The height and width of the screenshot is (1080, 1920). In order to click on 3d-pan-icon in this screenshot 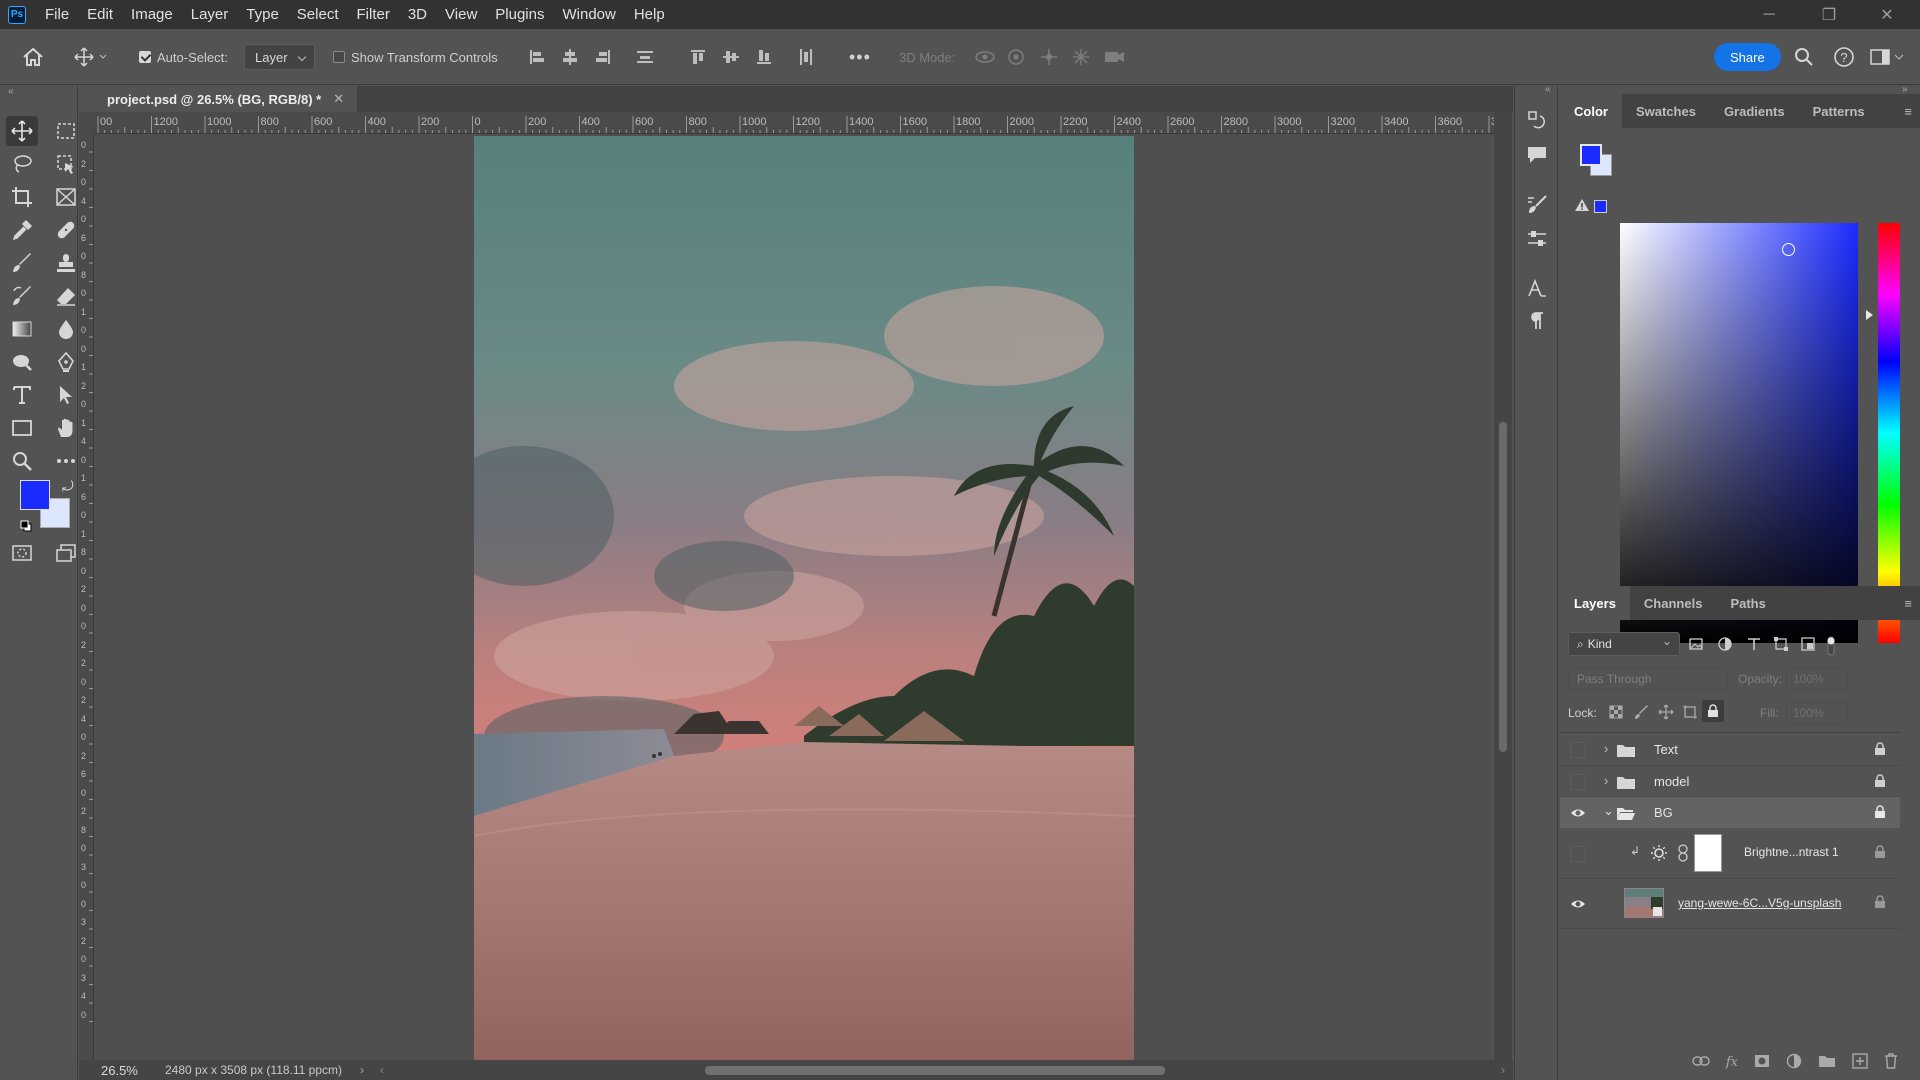, I will do `click(1049, 57)`.